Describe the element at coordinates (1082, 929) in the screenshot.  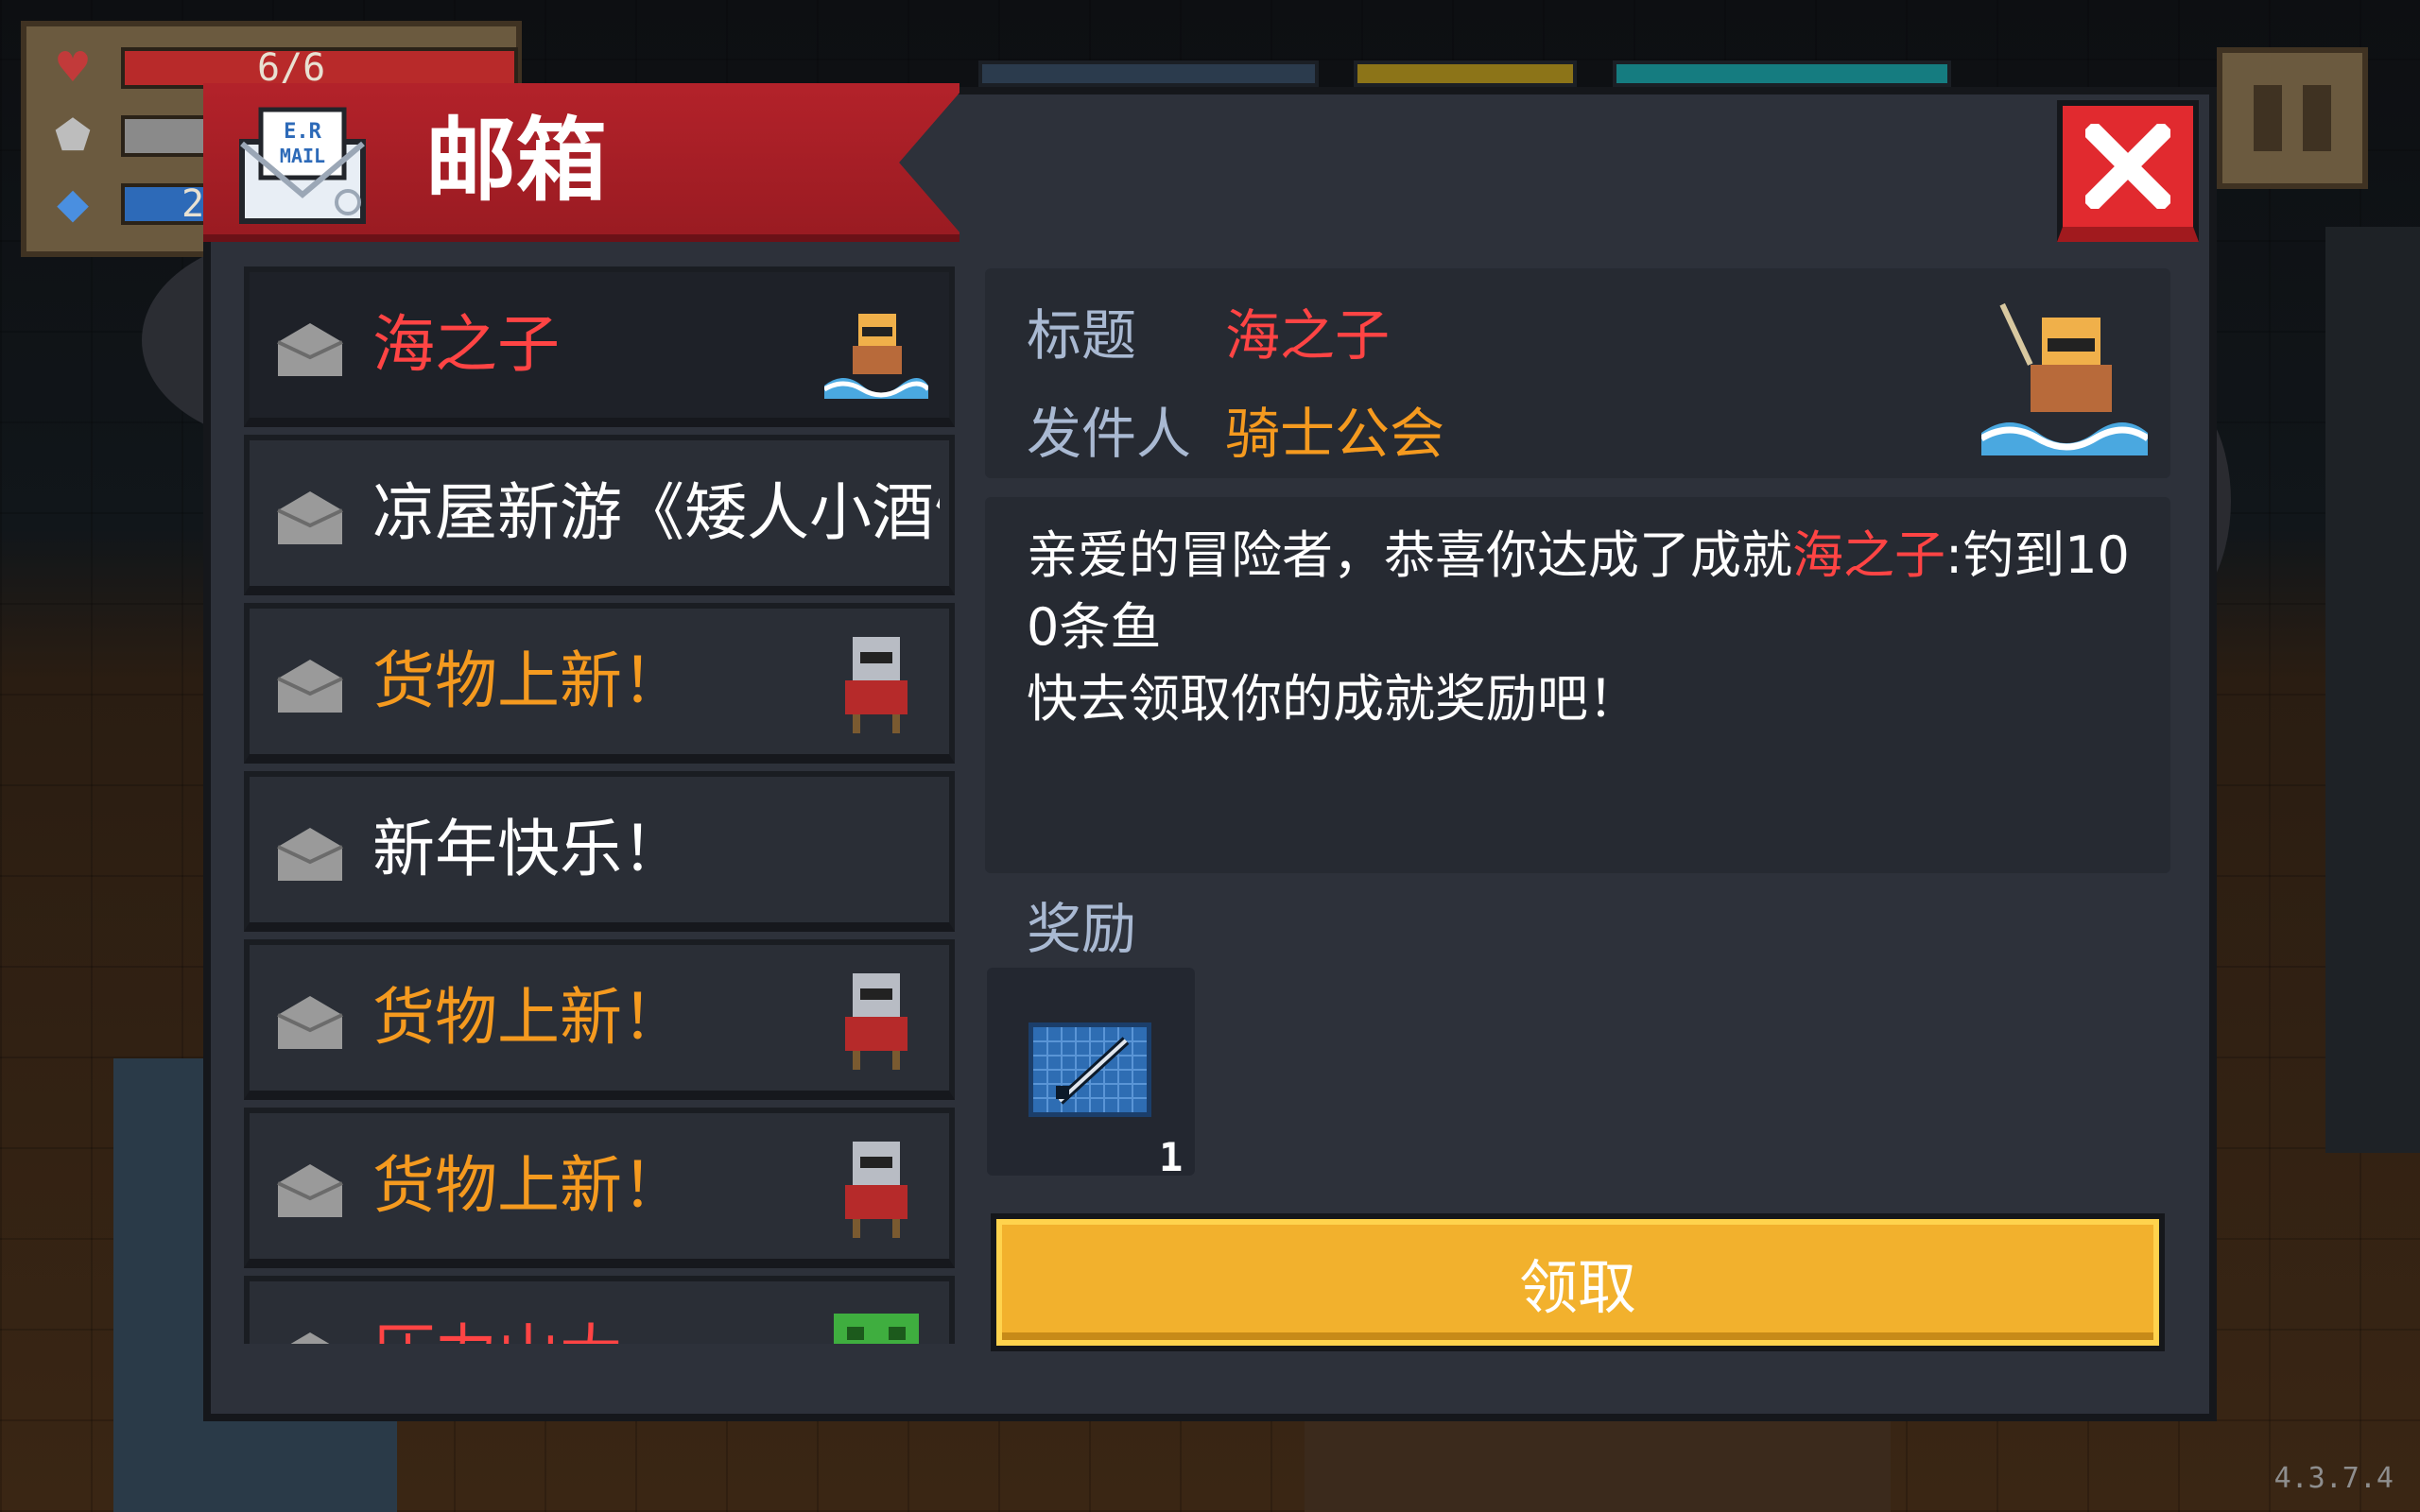
I see `reward-label: 奖励` at that location.